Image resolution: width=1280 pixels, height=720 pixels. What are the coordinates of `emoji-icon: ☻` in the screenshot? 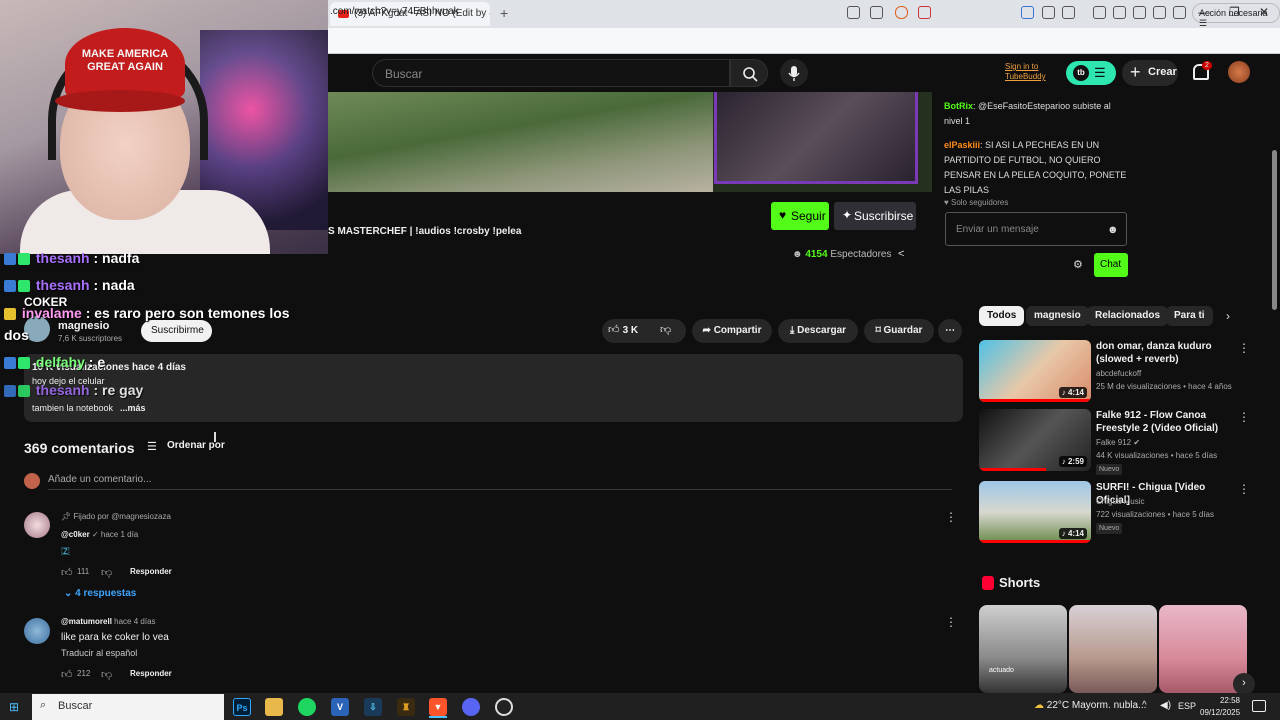 It's located at (1113, 230).